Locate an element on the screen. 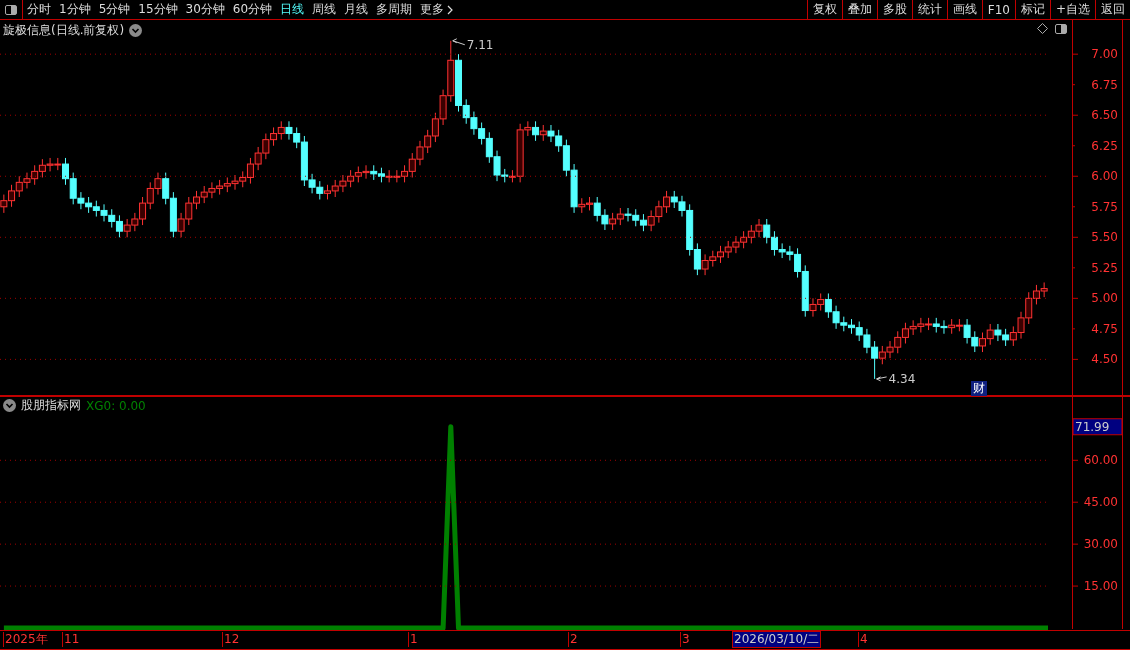 The height and width of the screenshot is (650, 1130). time-axis-label: 11 is located at coordinates (71, 639).